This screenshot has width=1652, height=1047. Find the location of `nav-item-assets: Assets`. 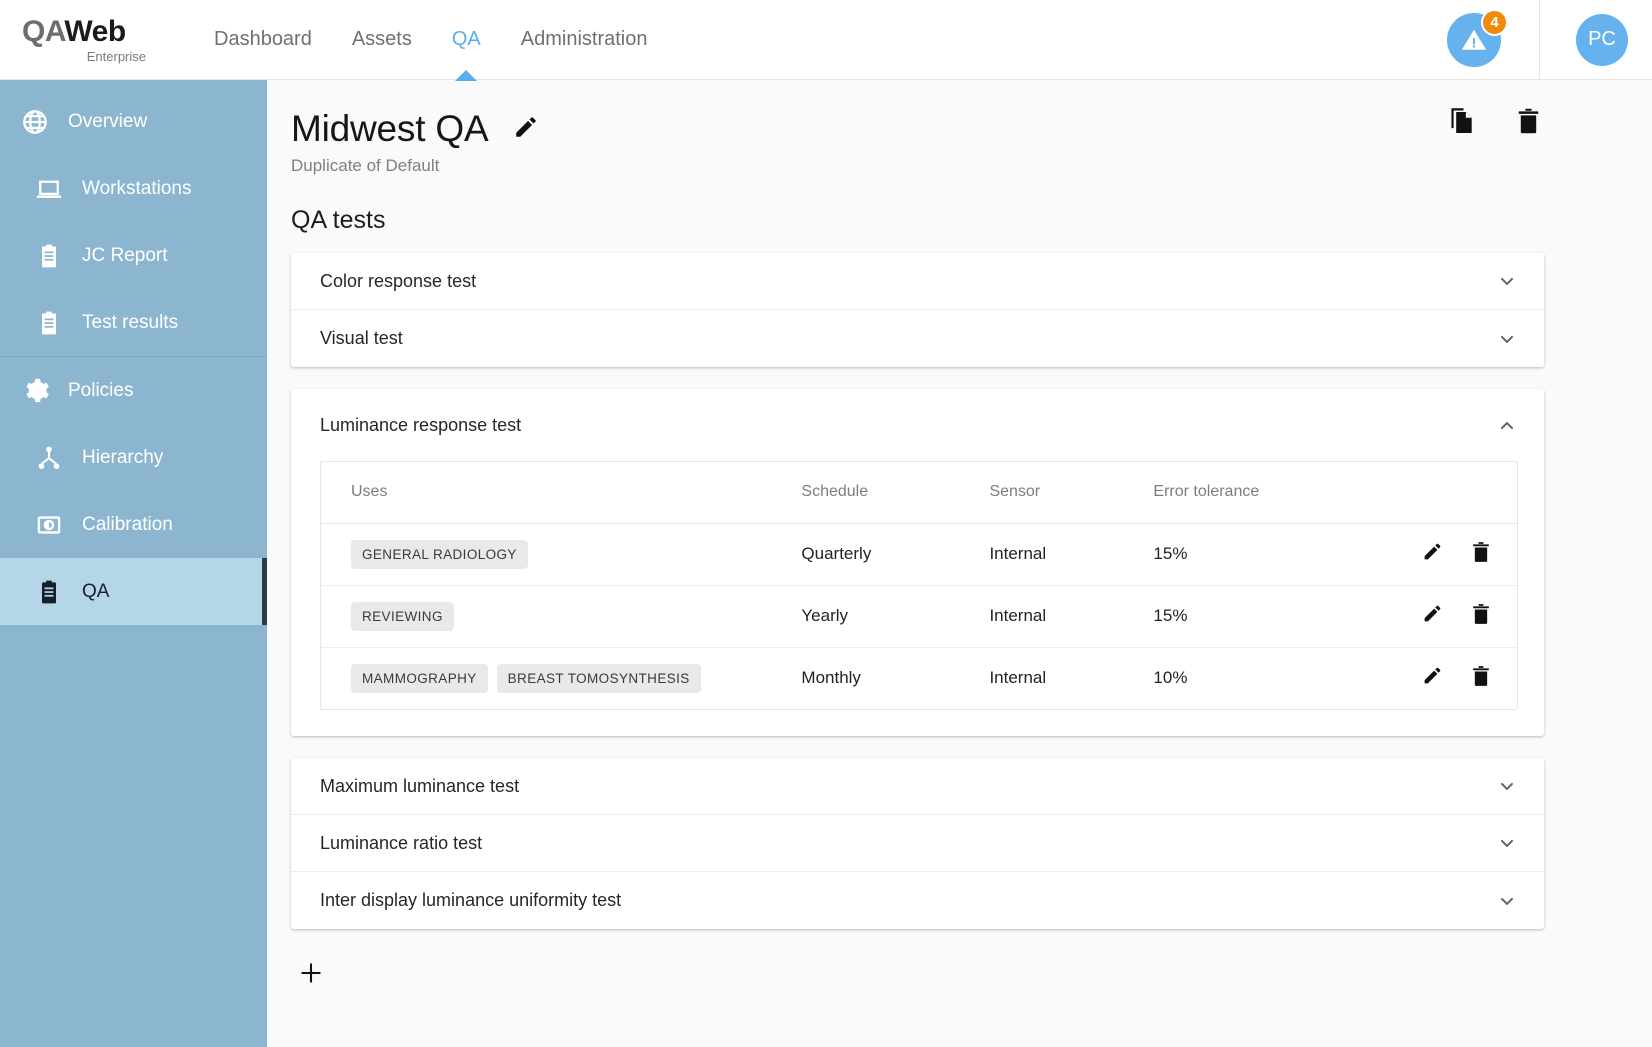

nav-item-assets: Assets is located at coordinates (382, 40).